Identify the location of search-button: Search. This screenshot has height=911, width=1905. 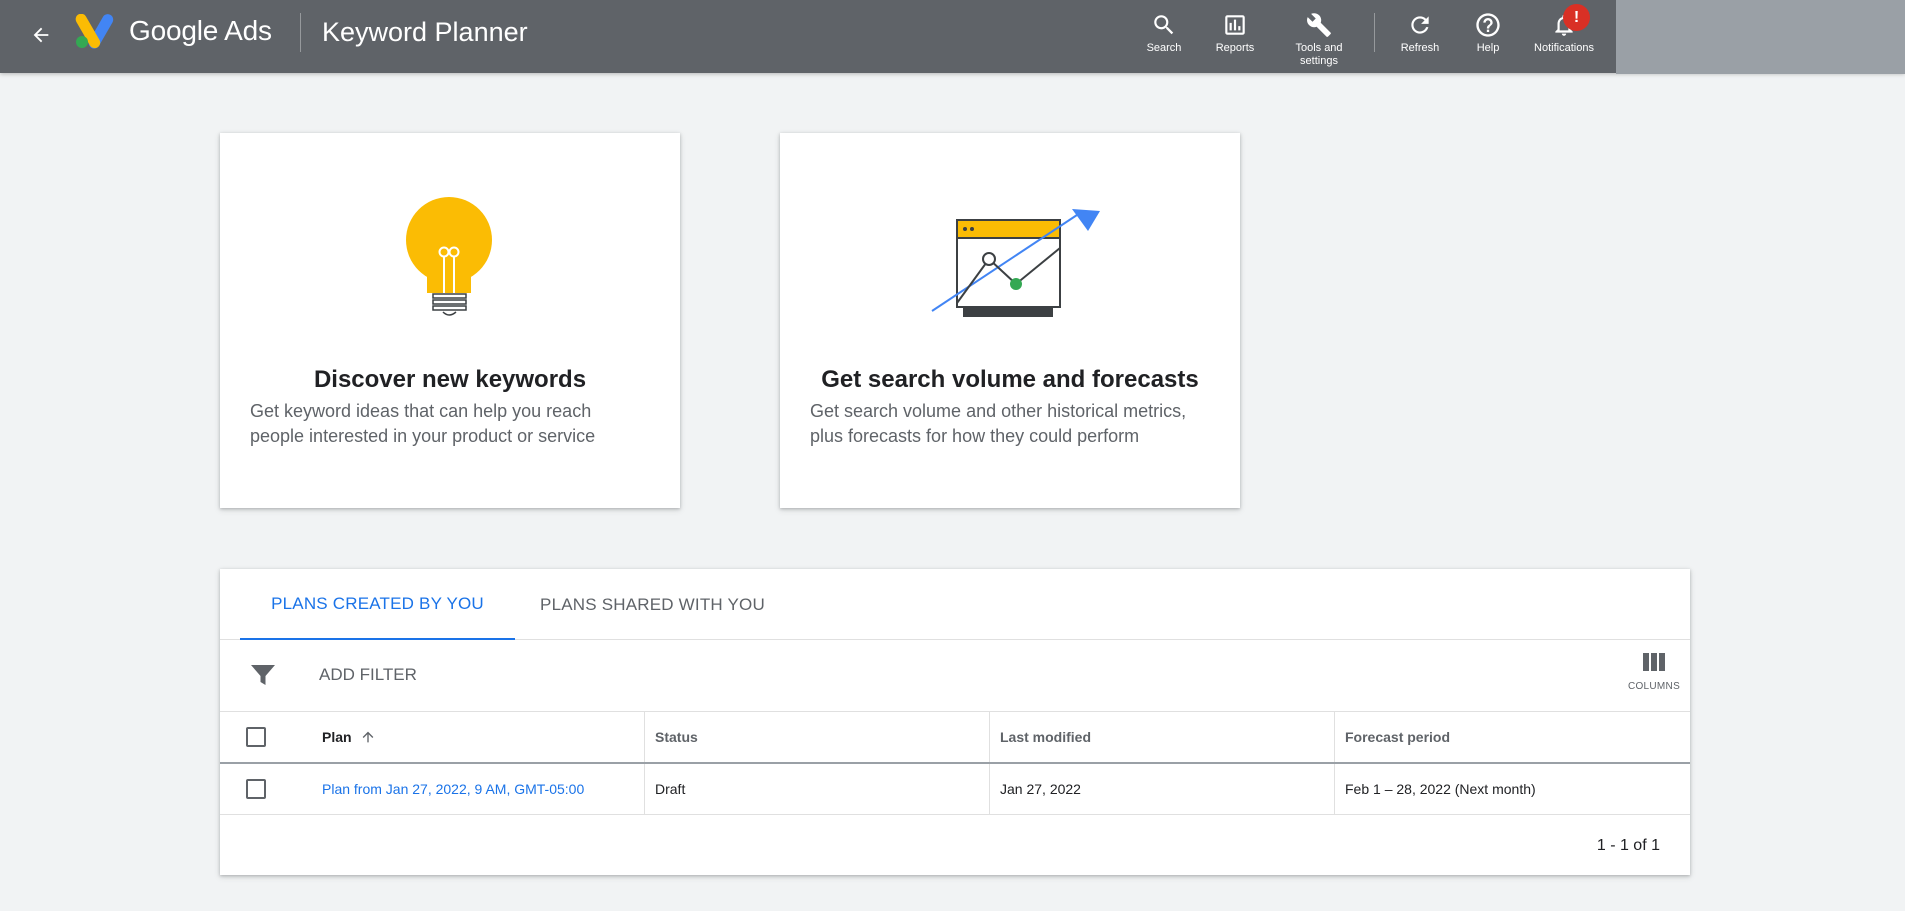
(1164, 39).